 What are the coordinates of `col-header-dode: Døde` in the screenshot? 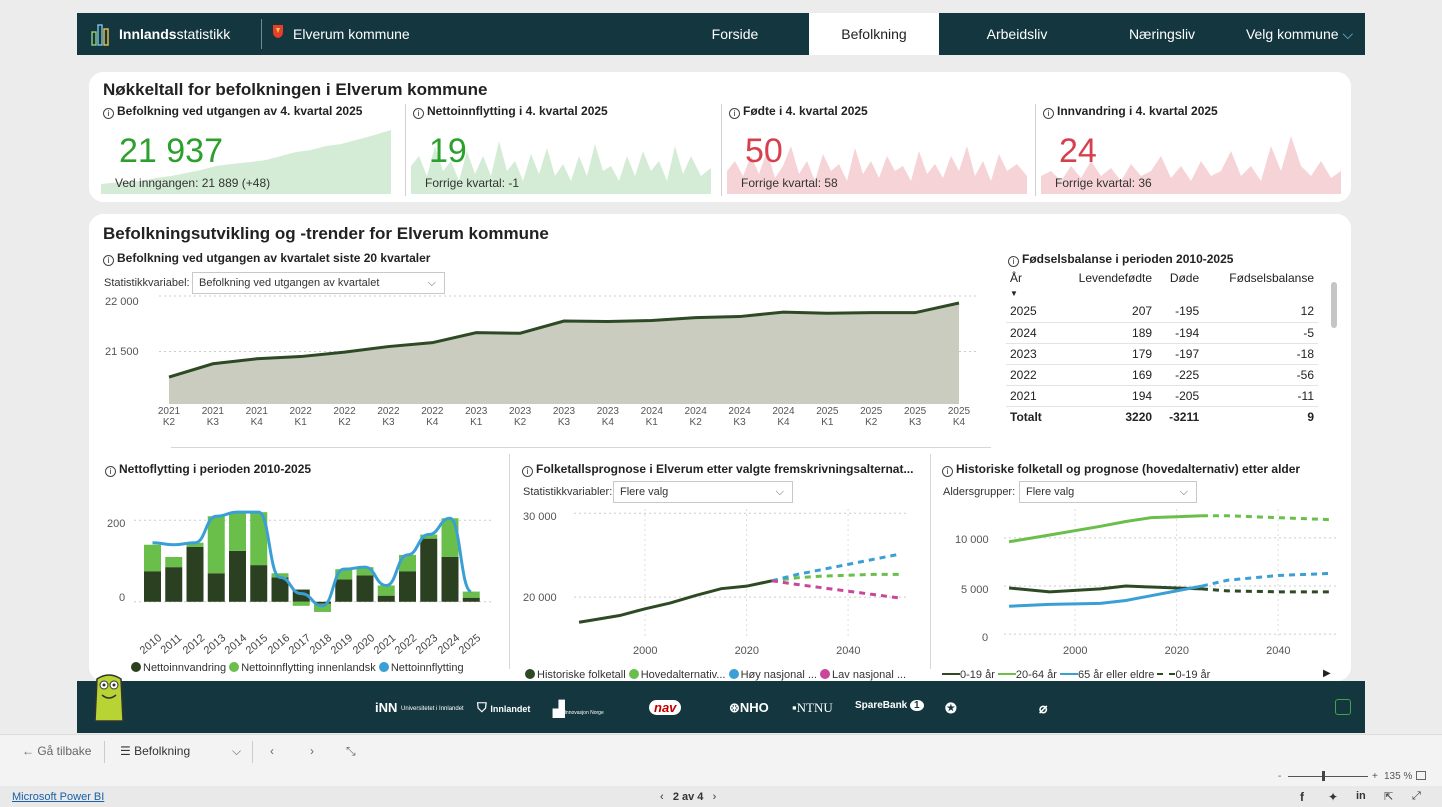 It's located at (1179, 286).